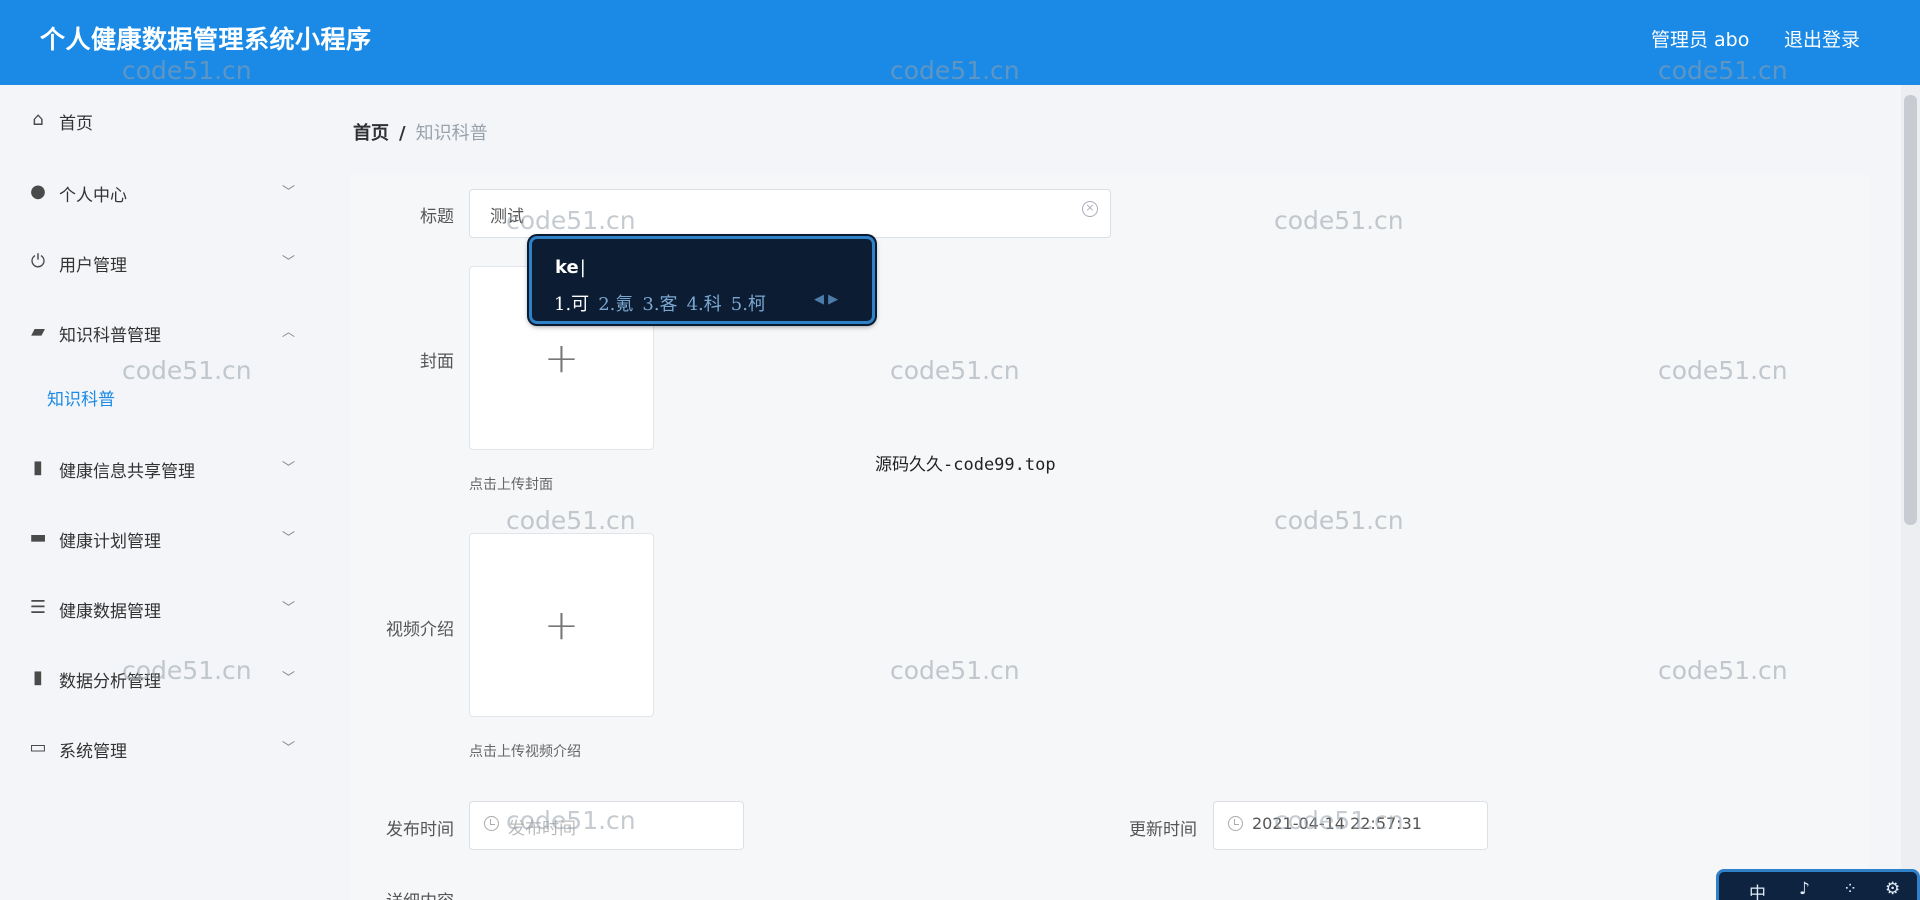 This screenshot has height=900, width=1920. I want to click on sidebar-item-label: 知识科普管理, so click(110, 336).